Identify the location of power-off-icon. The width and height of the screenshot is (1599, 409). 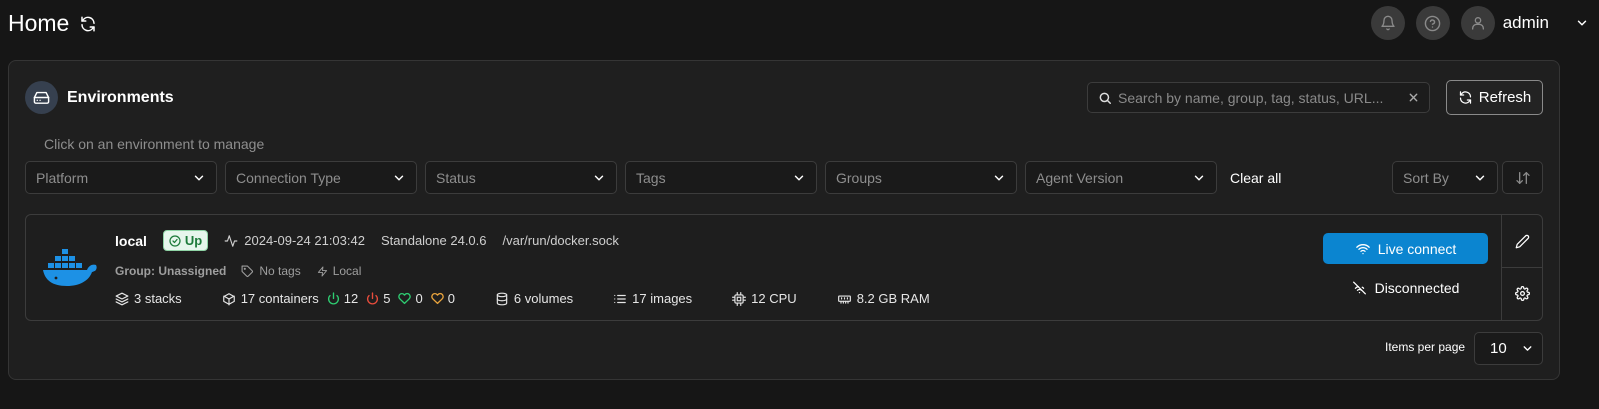
(372, 298).